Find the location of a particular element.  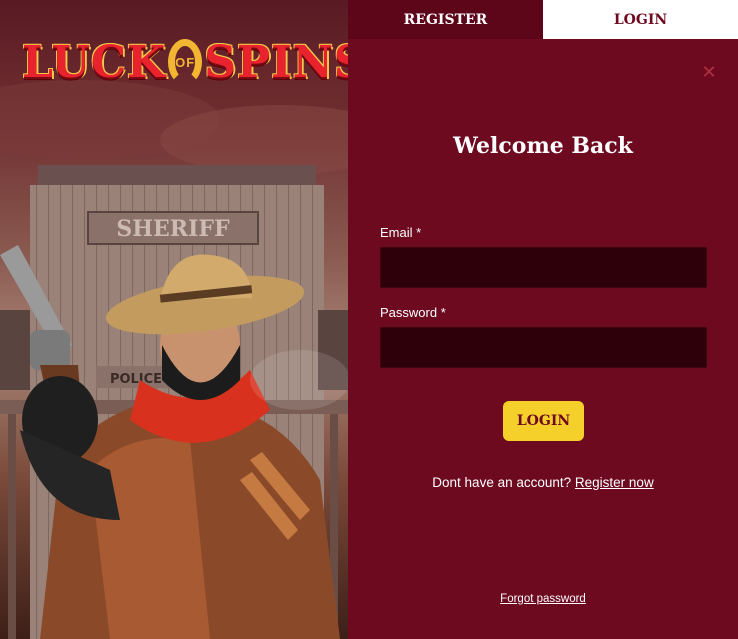

forgot-password-link: Forgot password is located at coordinates (543, 599).